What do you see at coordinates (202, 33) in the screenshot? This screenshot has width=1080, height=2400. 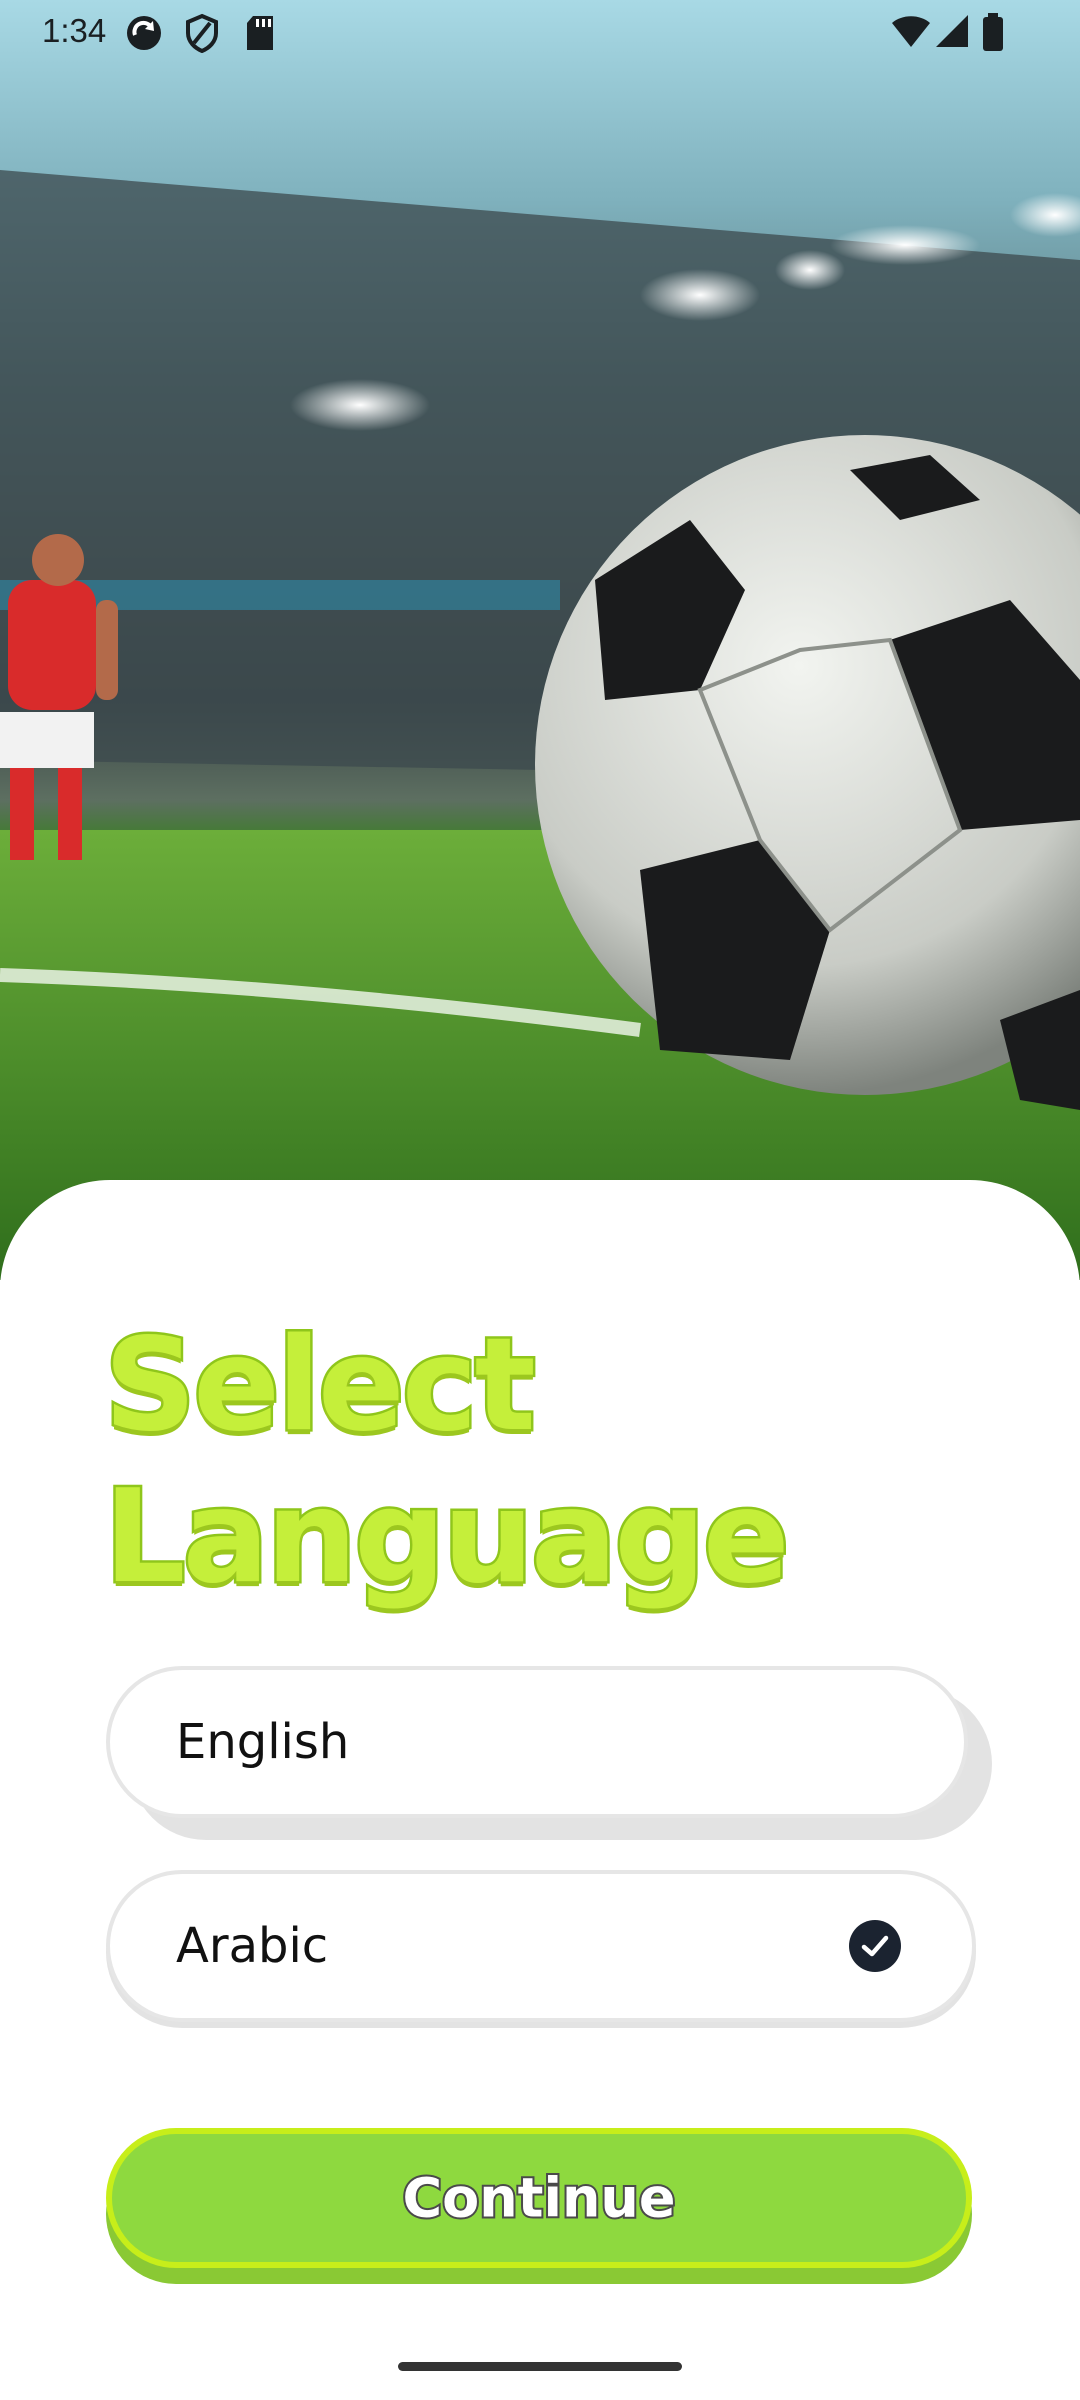 I see `shield-icon` at bounding box center [202, 33].